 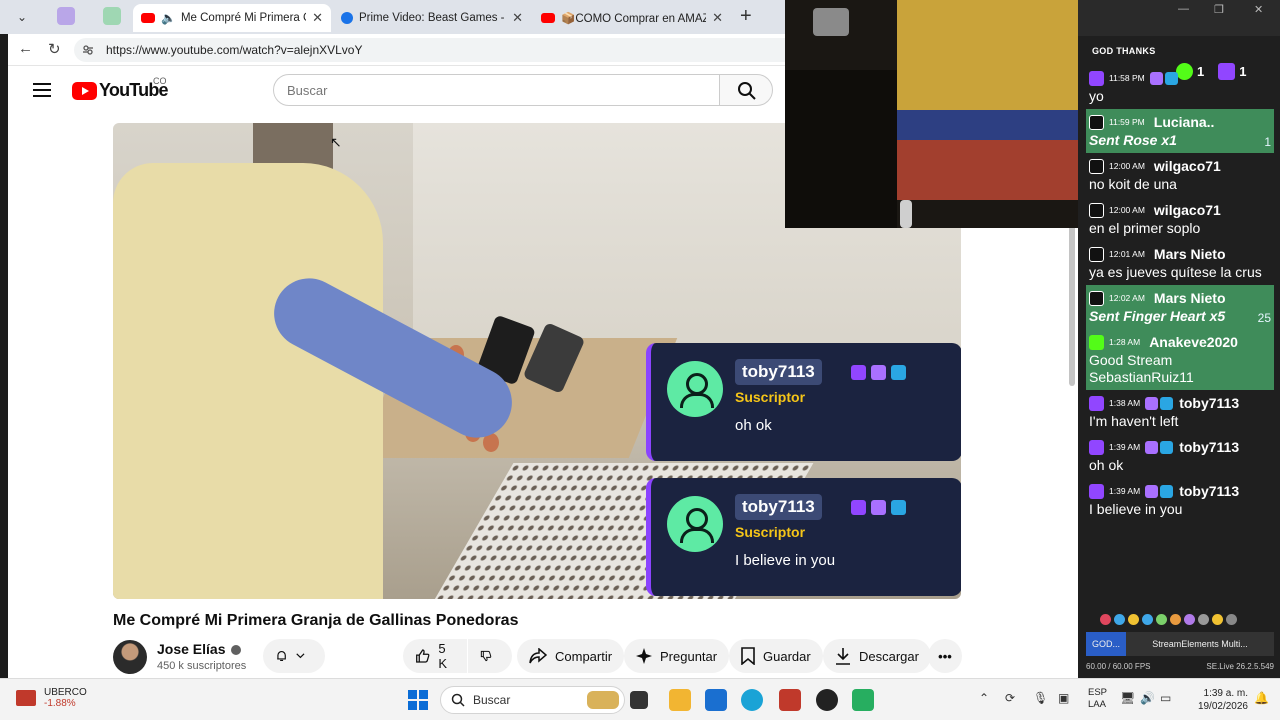 I want to click on flag-blue-stripe, so click(x=987, y=125).